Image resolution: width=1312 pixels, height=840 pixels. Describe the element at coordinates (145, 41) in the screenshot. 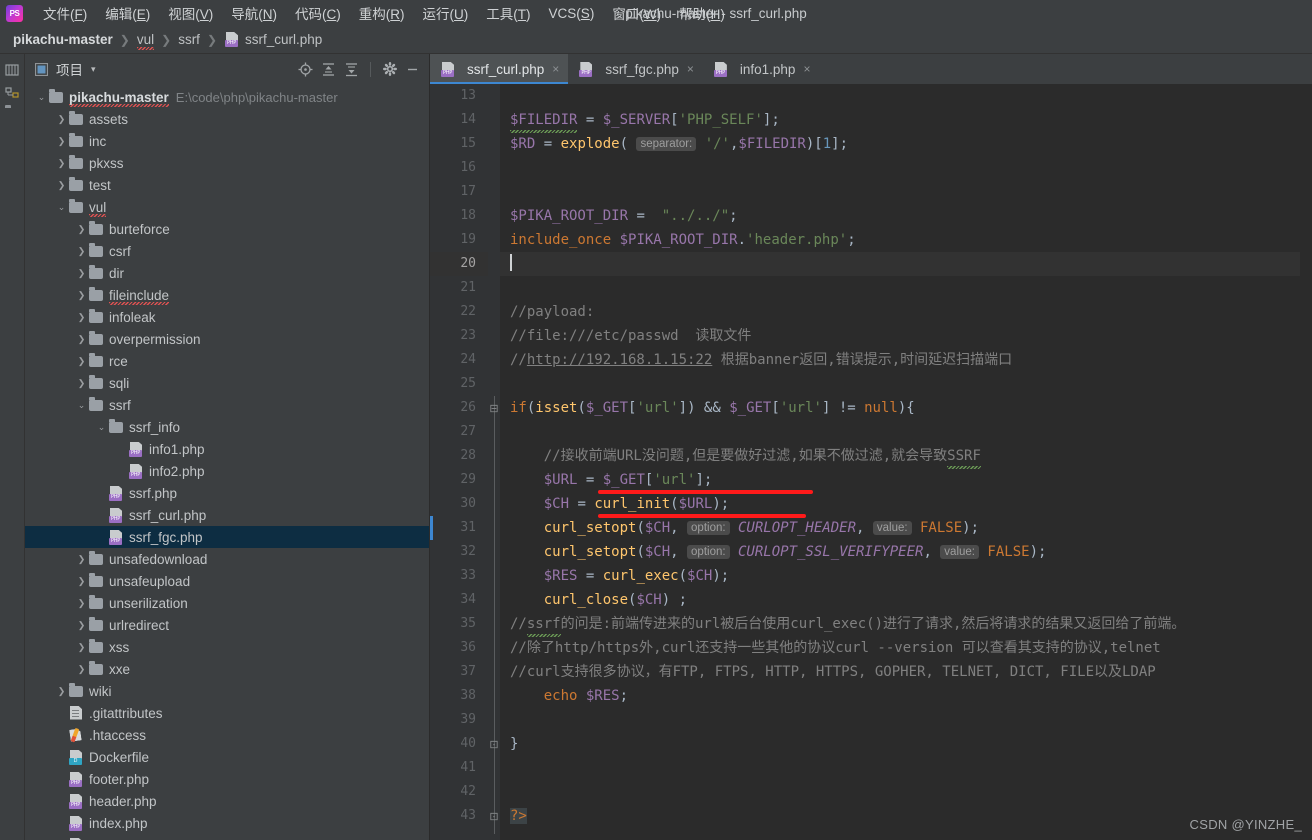

I see `breadcrumb-item-vul: vul` at that location.